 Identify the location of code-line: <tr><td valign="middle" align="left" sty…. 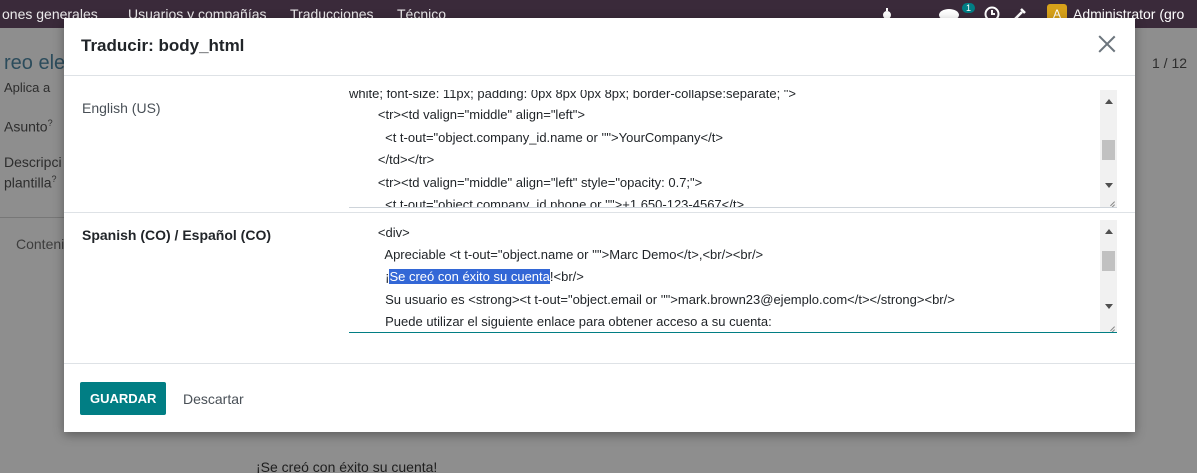
(526, 182).